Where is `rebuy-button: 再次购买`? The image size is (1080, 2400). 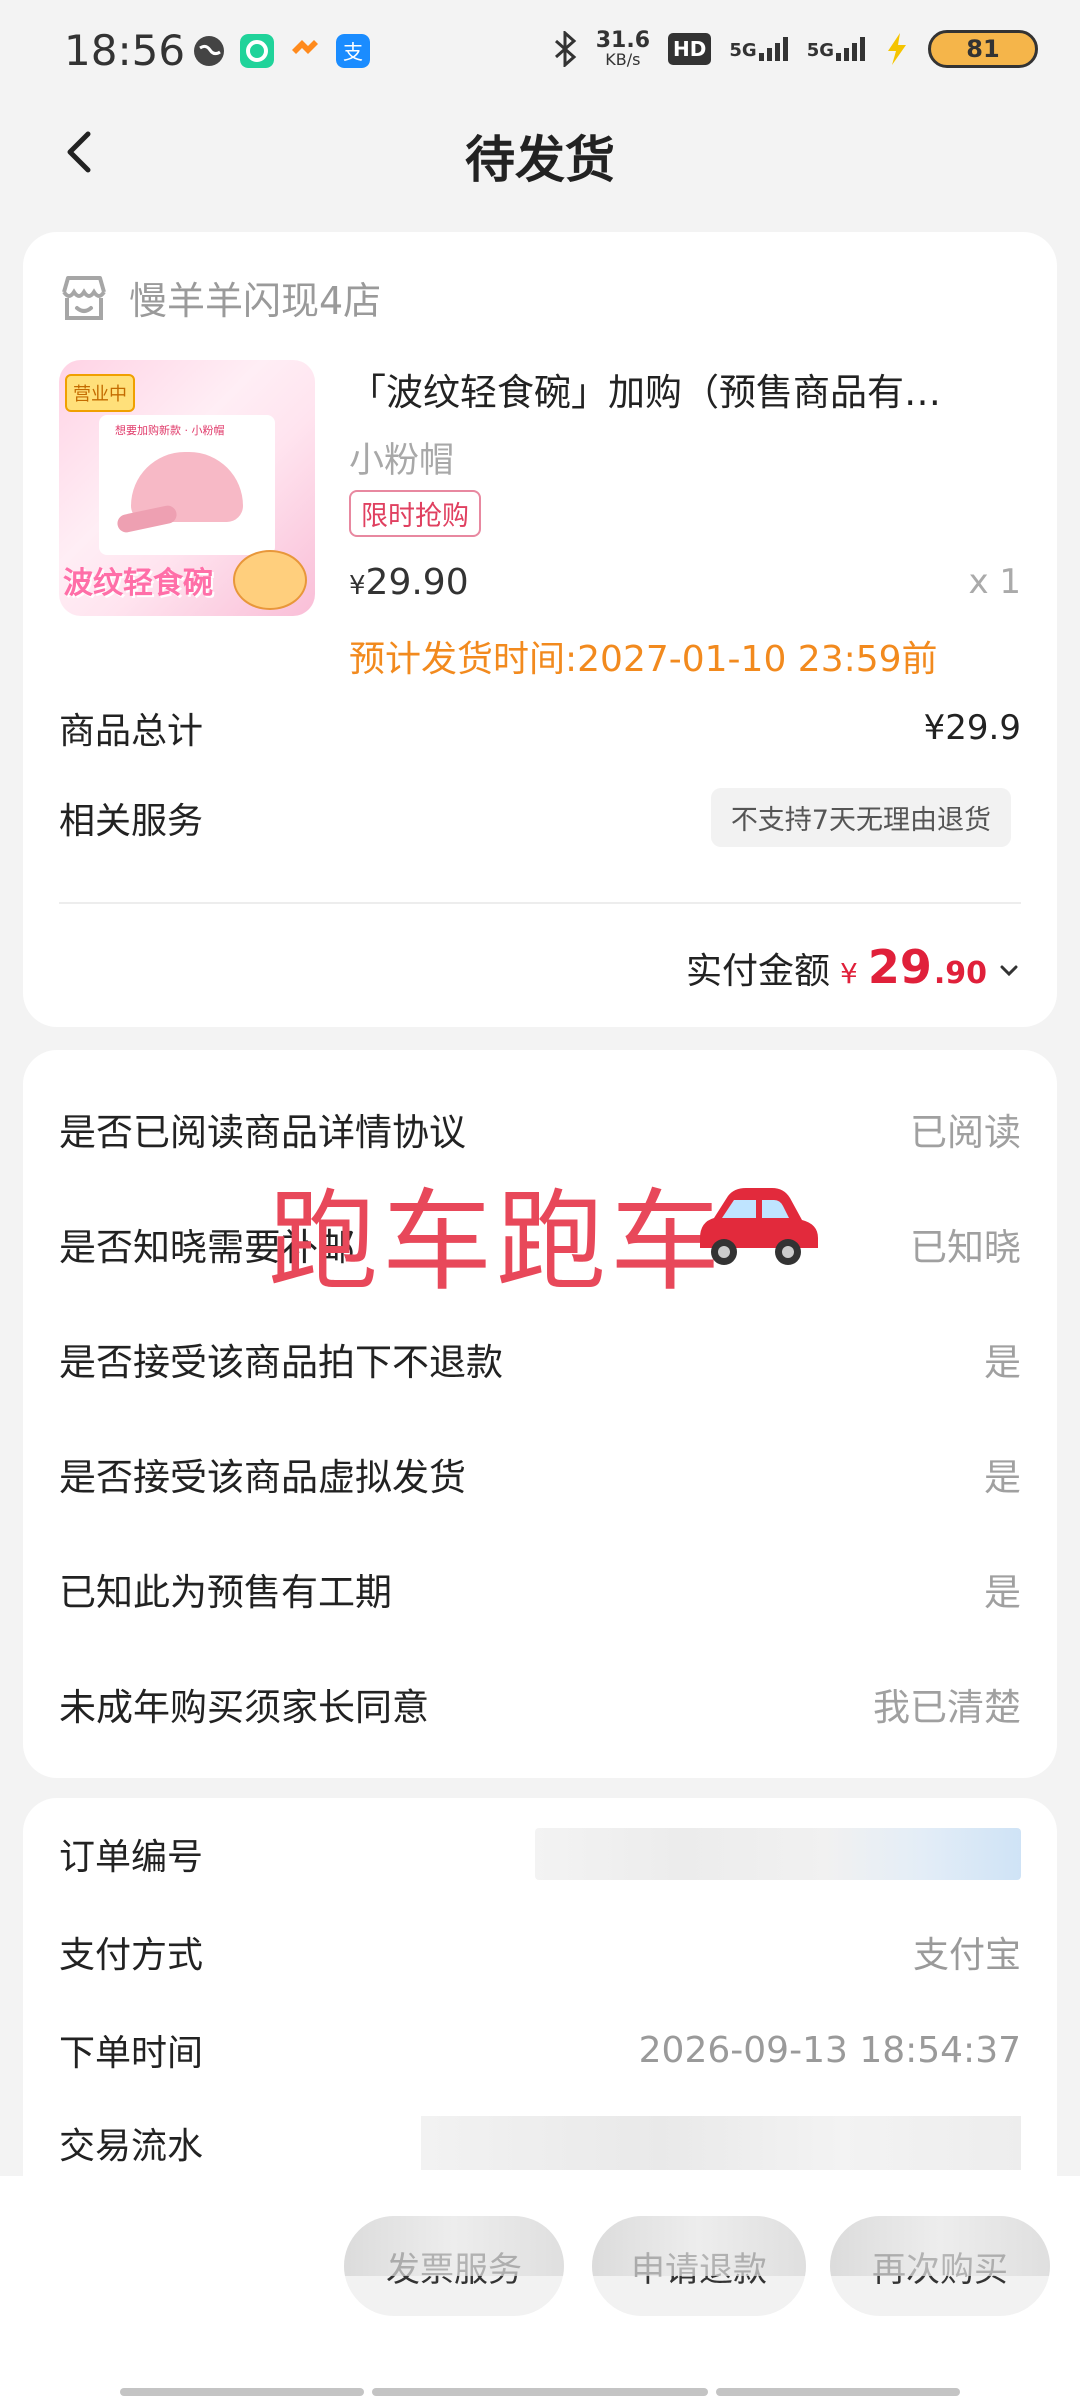 rebuy-button: 再次购买 is located at coordinates (940, 2266).